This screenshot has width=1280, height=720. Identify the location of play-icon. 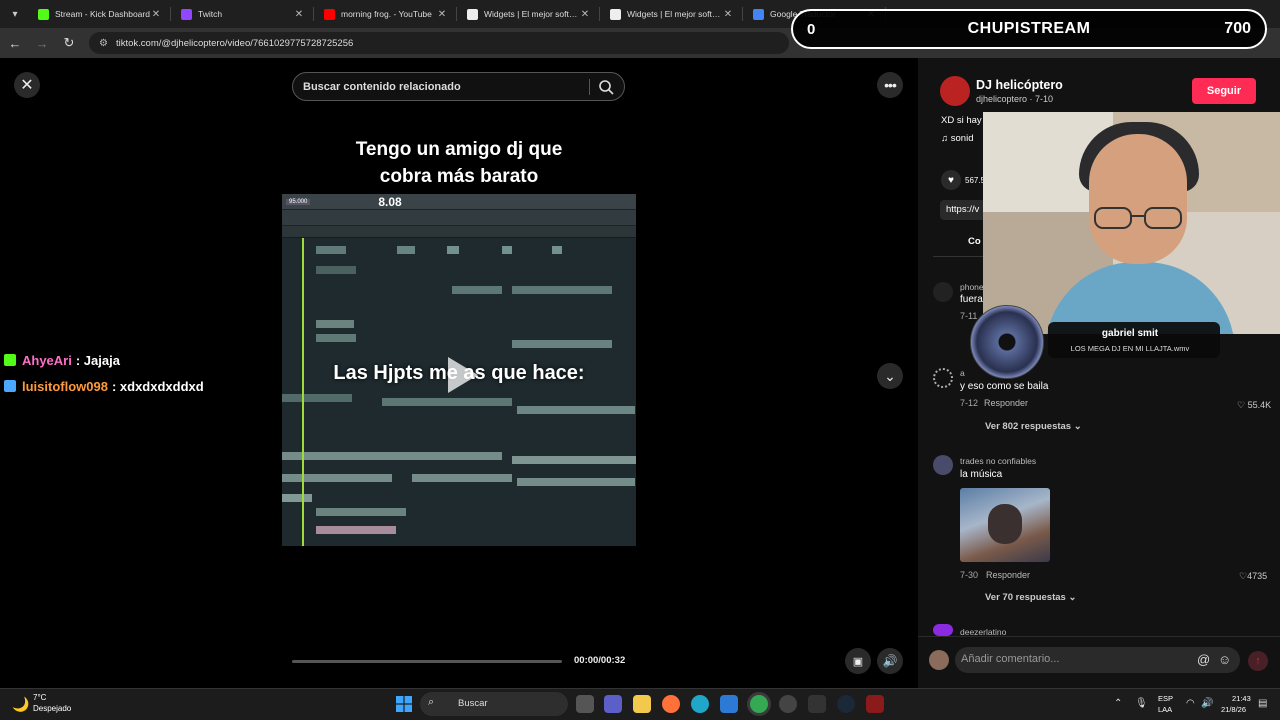
(462, 375).